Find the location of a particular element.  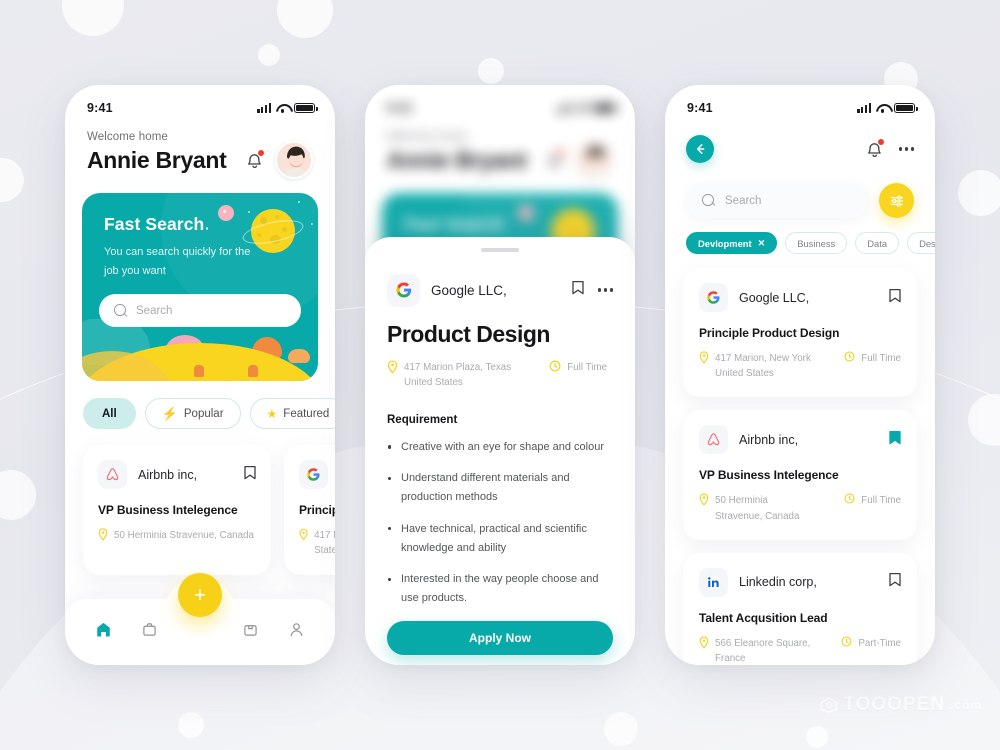

filter-button is located at coordinates (896, 200).